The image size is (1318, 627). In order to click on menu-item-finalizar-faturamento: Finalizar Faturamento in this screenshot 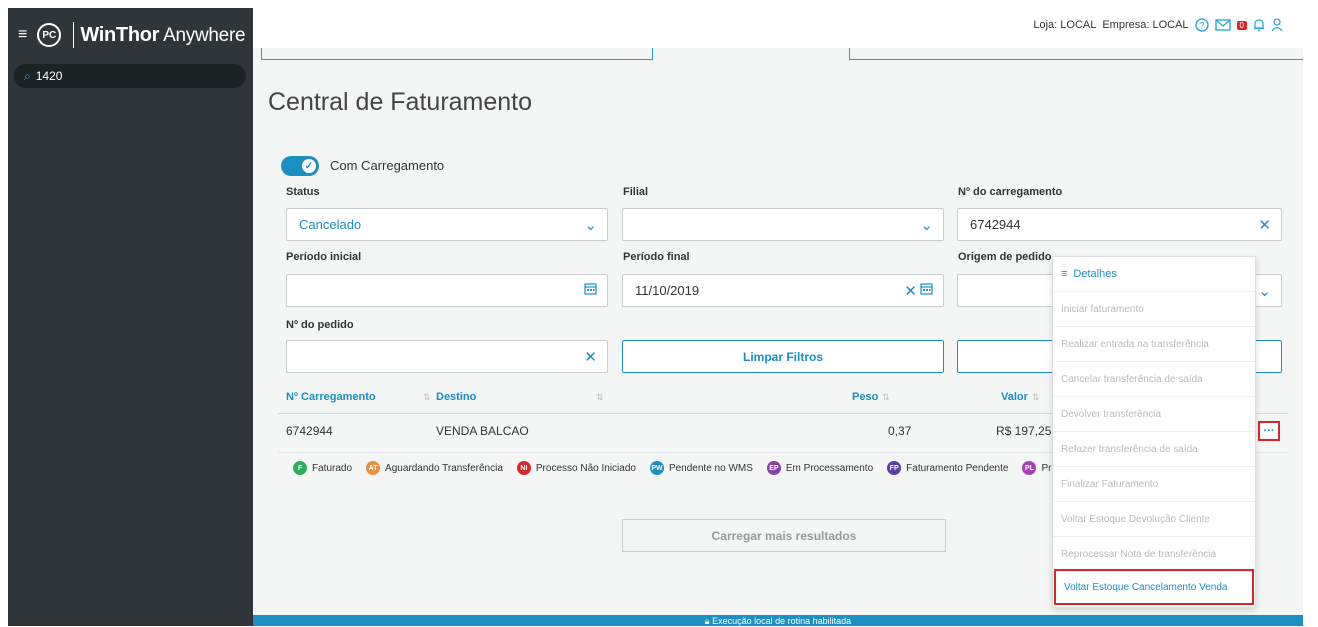, I will do `click(1154, 484)`.